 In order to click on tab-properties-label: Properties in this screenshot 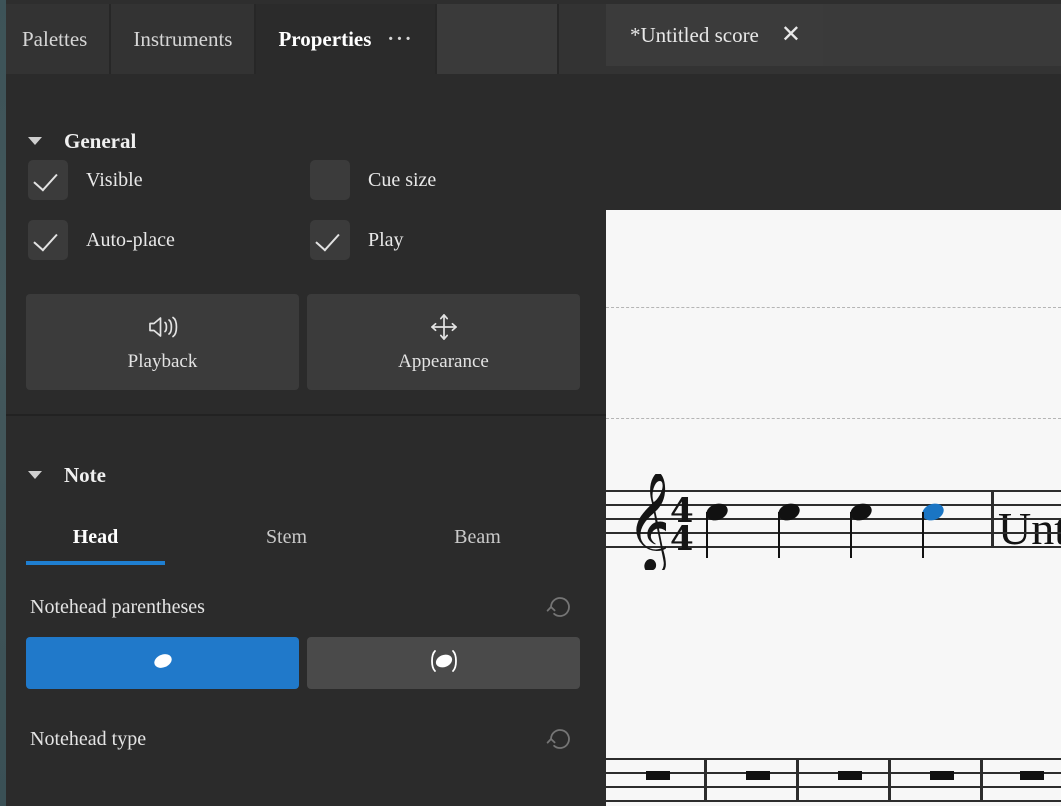, I will do `click(325, 38)`.